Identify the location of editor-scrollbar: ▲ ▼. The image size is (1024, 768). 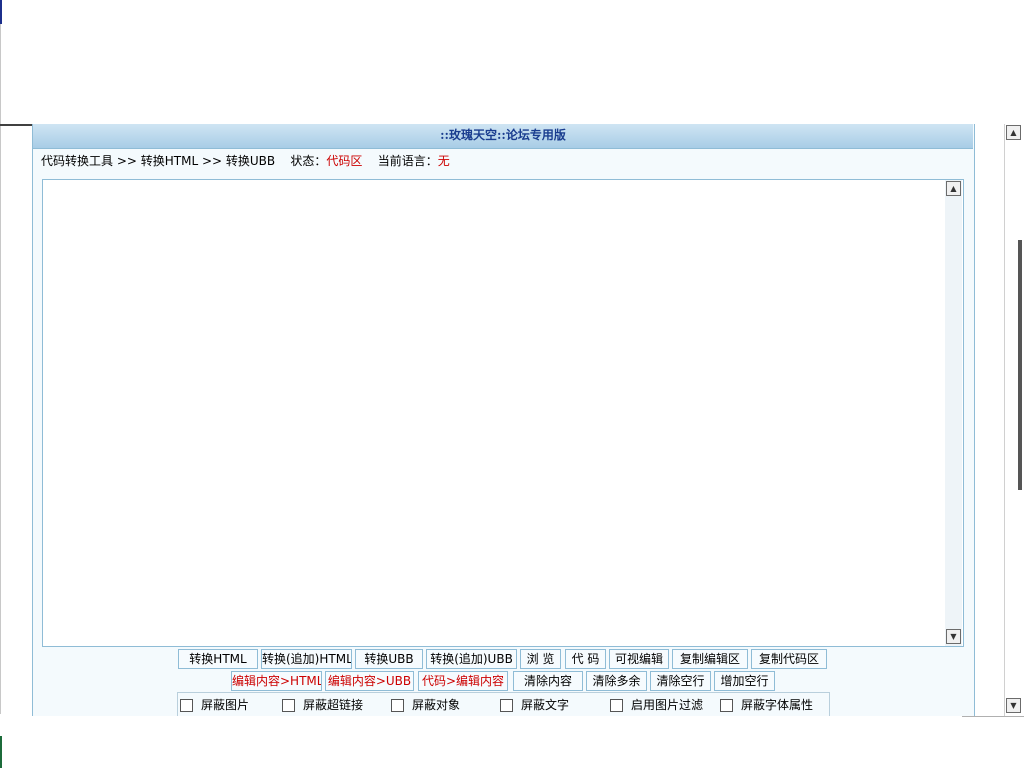
(953, 413).